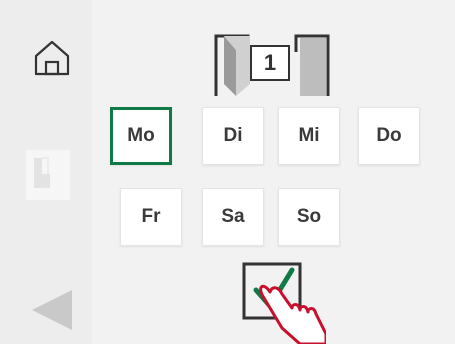 The width and height of the screenshot is (455, 344). What do you see at coordinates (233, 136) in the screenshot?
I see `day-button-di: Di` at bounding box center [233, 136].